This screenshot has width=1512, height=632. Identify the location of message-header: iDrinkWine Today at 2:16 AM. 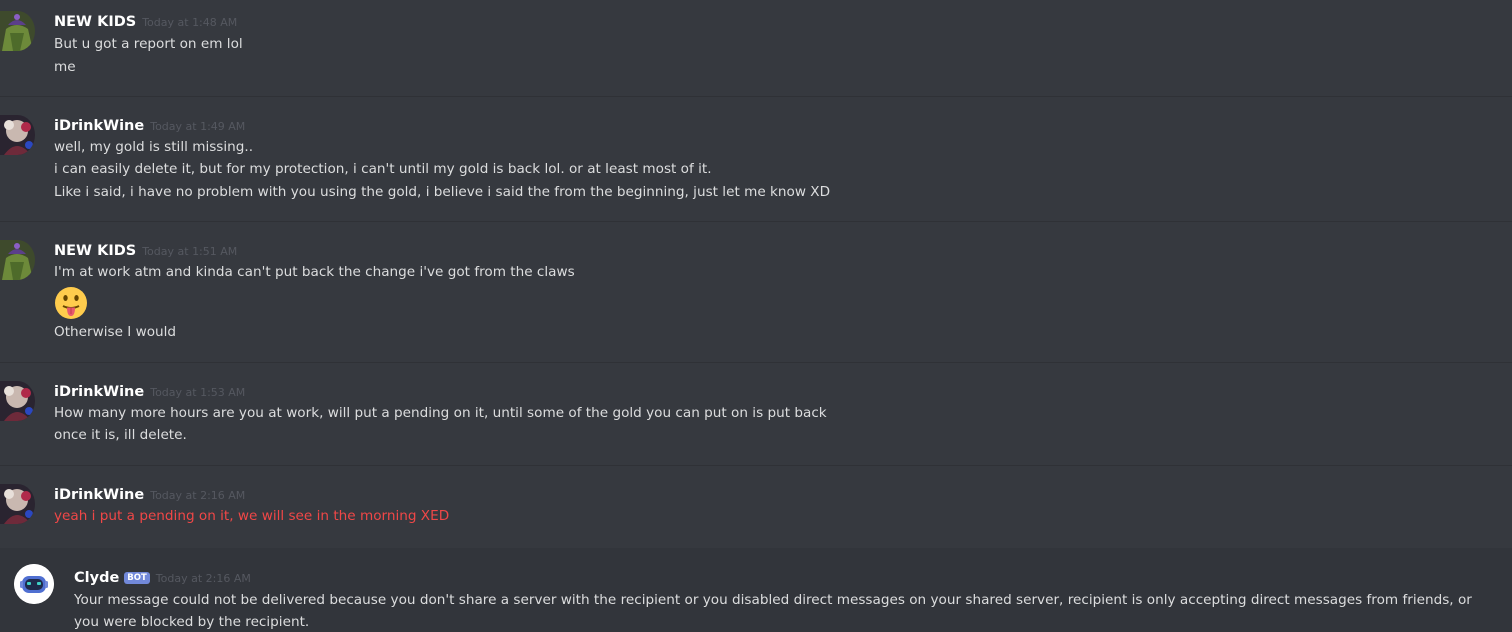
(149, 493).